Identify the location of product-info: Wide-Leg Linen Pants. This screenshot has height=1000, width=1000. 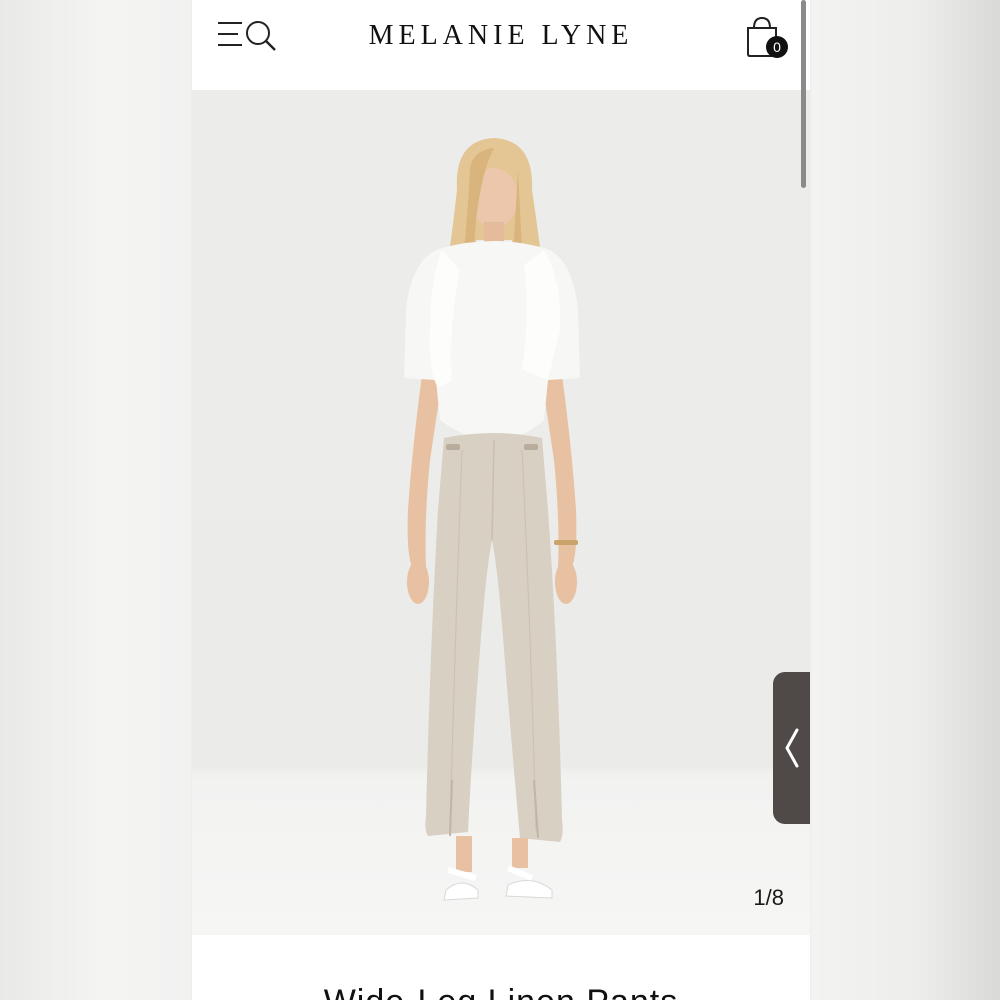
(501, 967).